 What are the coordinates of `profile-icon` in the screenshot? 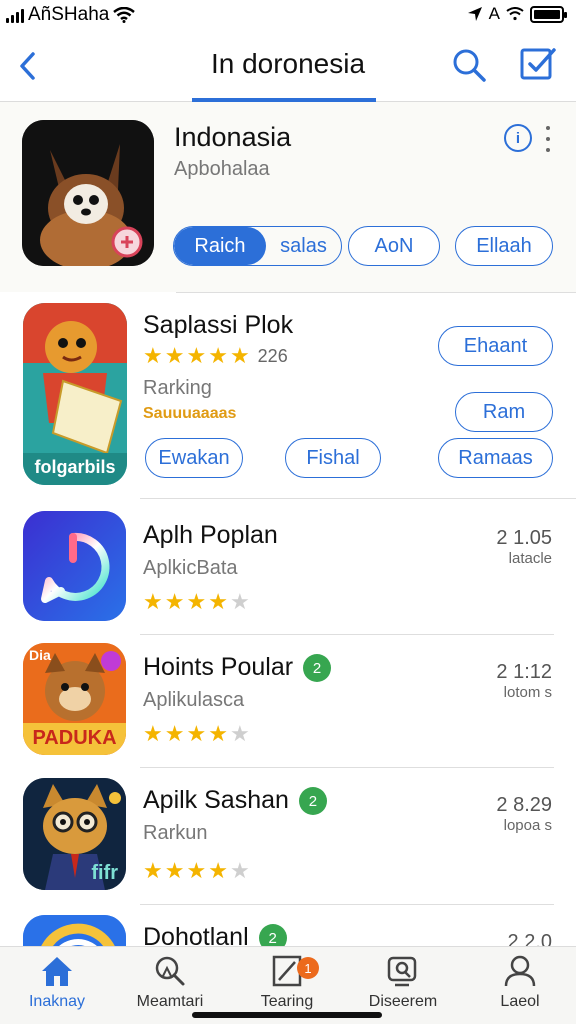 It's located at (520, 971).